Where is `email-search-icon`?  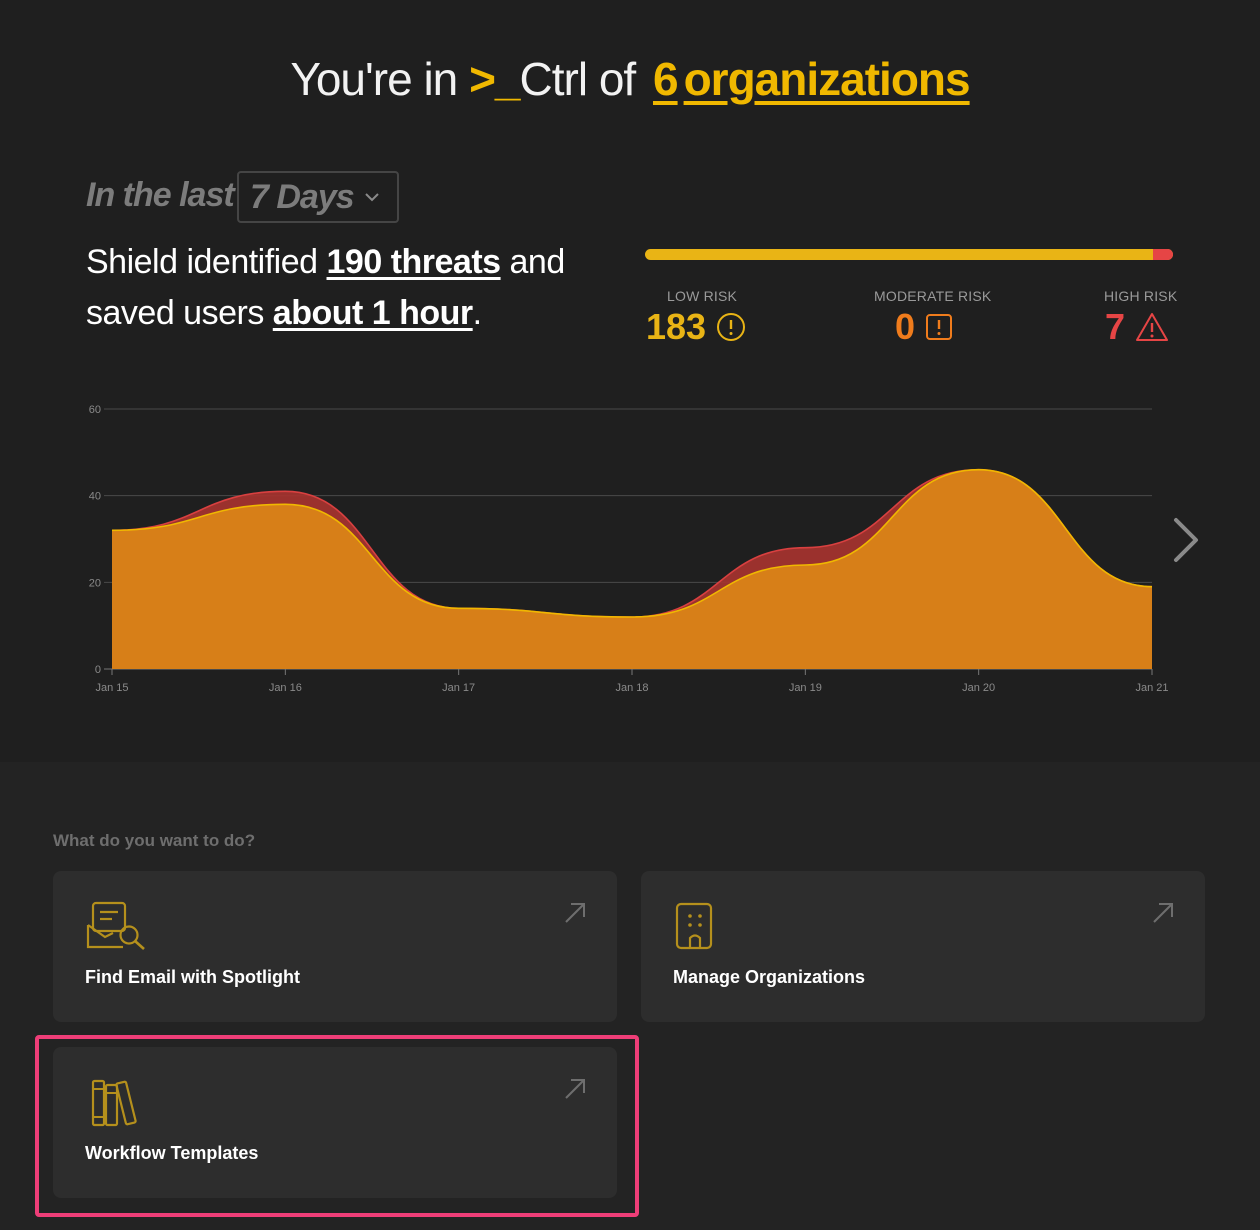
email-search-icon is located at coordinates (115, 925).